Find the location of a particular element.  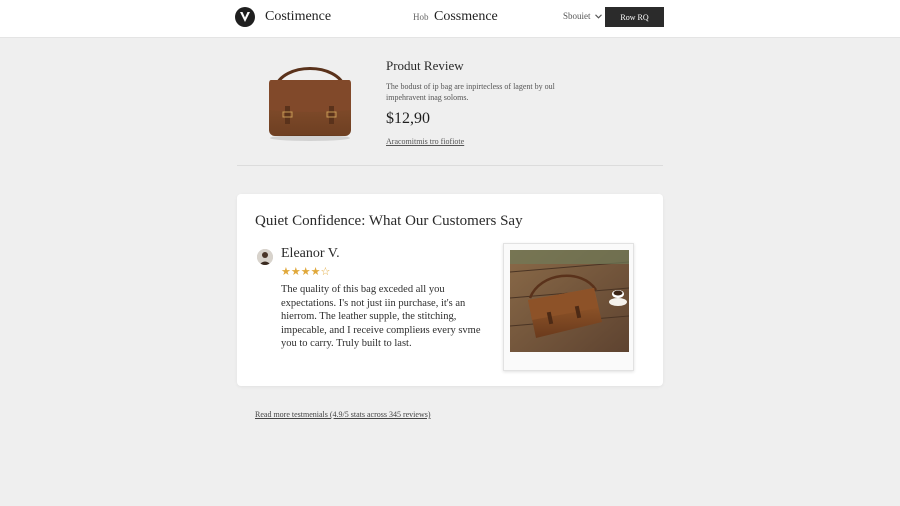

nav-dropdown: Sbouiet is located at coordinates (582, 16).